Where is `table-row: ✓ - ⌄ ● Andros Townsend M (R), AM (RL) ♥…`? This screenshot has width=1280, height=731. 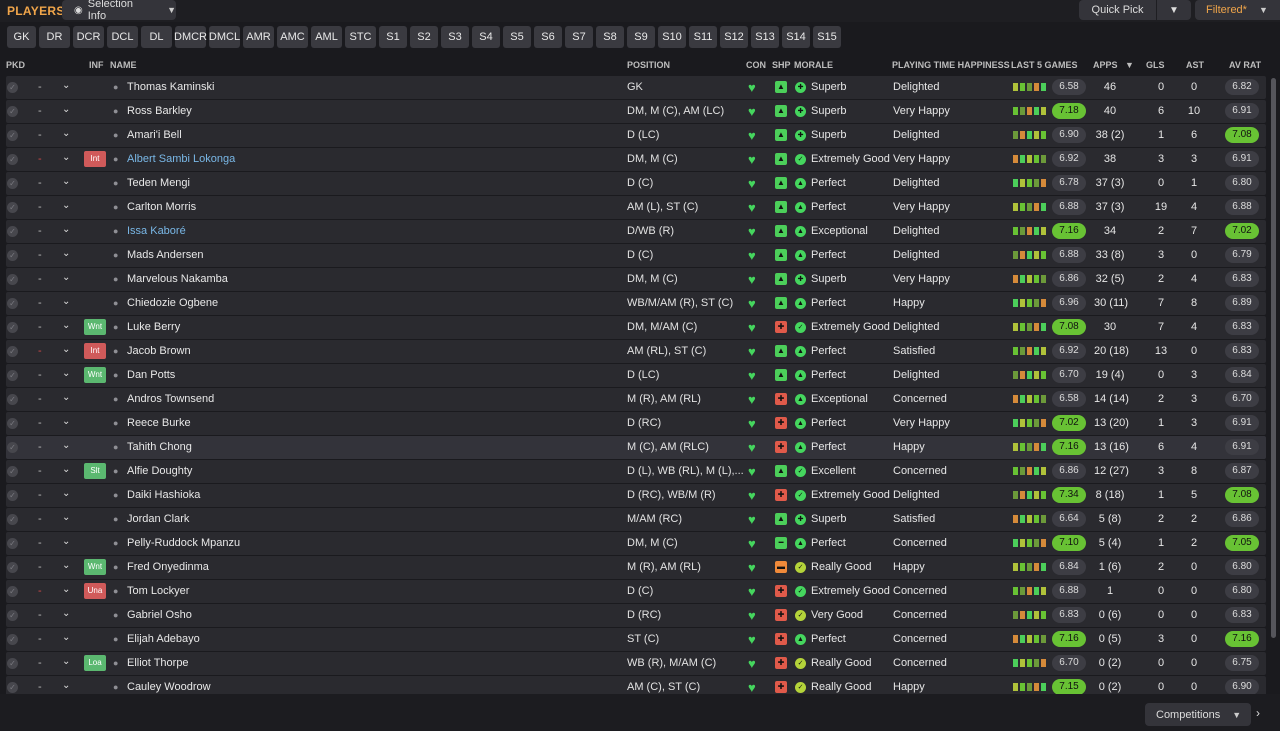
table-row: ✓ - ⌄ ● Andros Townsend M (R), AM (RL) ♥… is located at coordinates (636, 399).